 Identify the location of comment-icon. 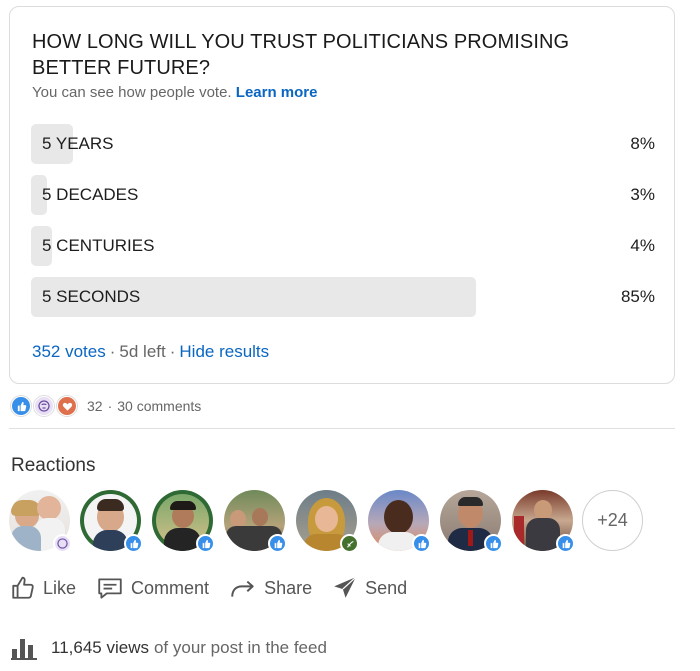
(110, 588).